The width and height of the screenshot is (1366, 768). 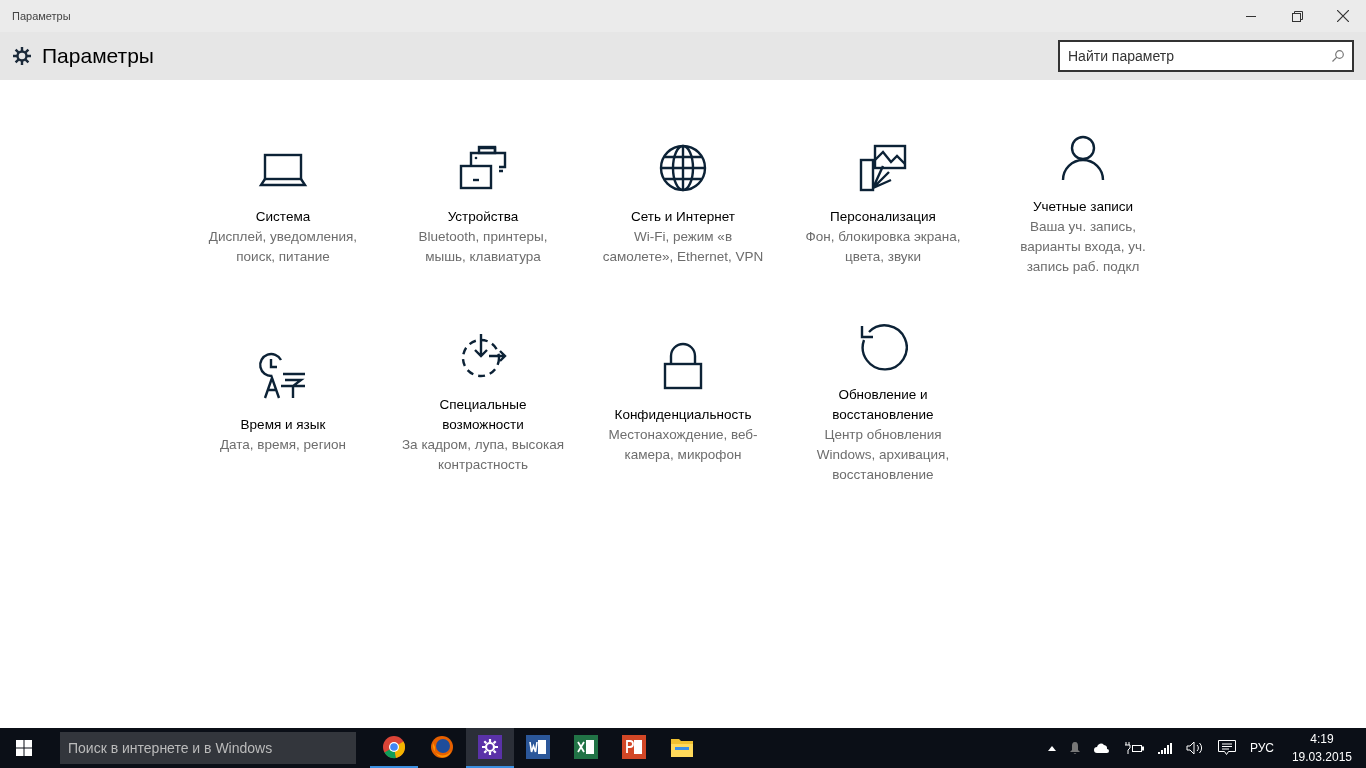 What do you see at coordinates (283, 217) in the screenshot?
I see `settings-category-link: Система` at bounding box center [283, 217].